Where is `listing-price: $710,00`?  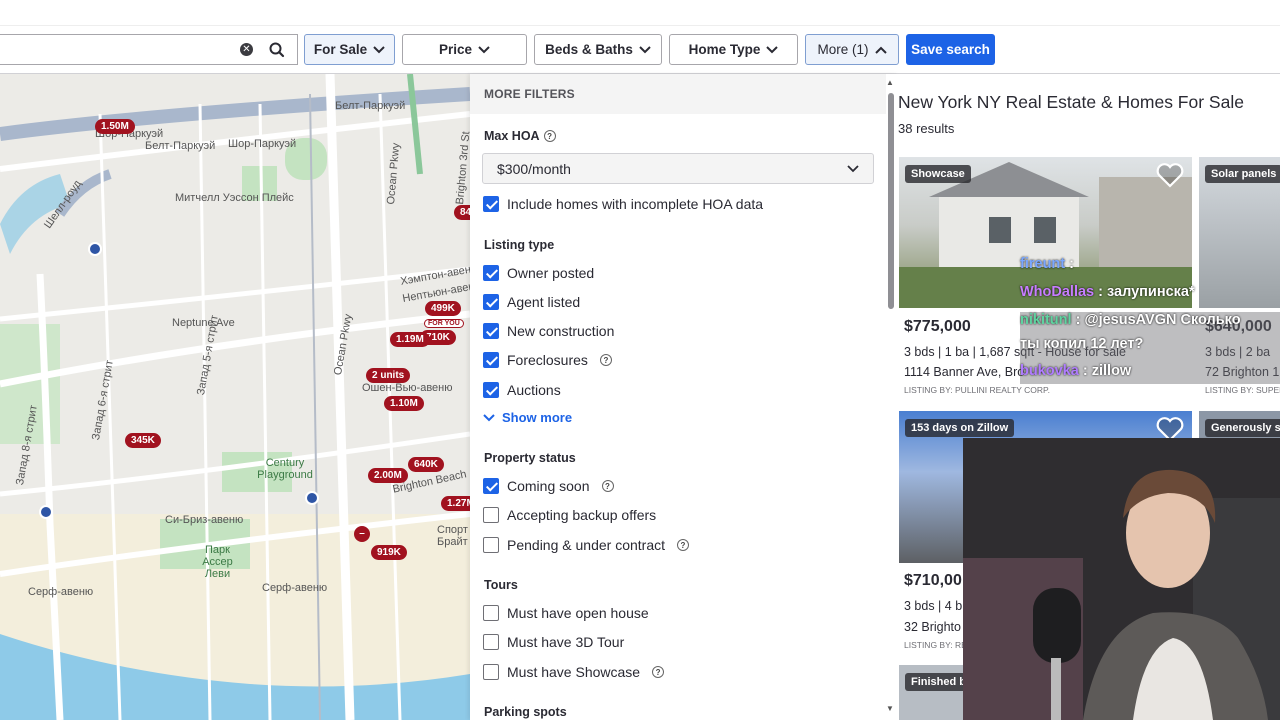 listing-price: $710,00 is located at coordinates (933, 580).